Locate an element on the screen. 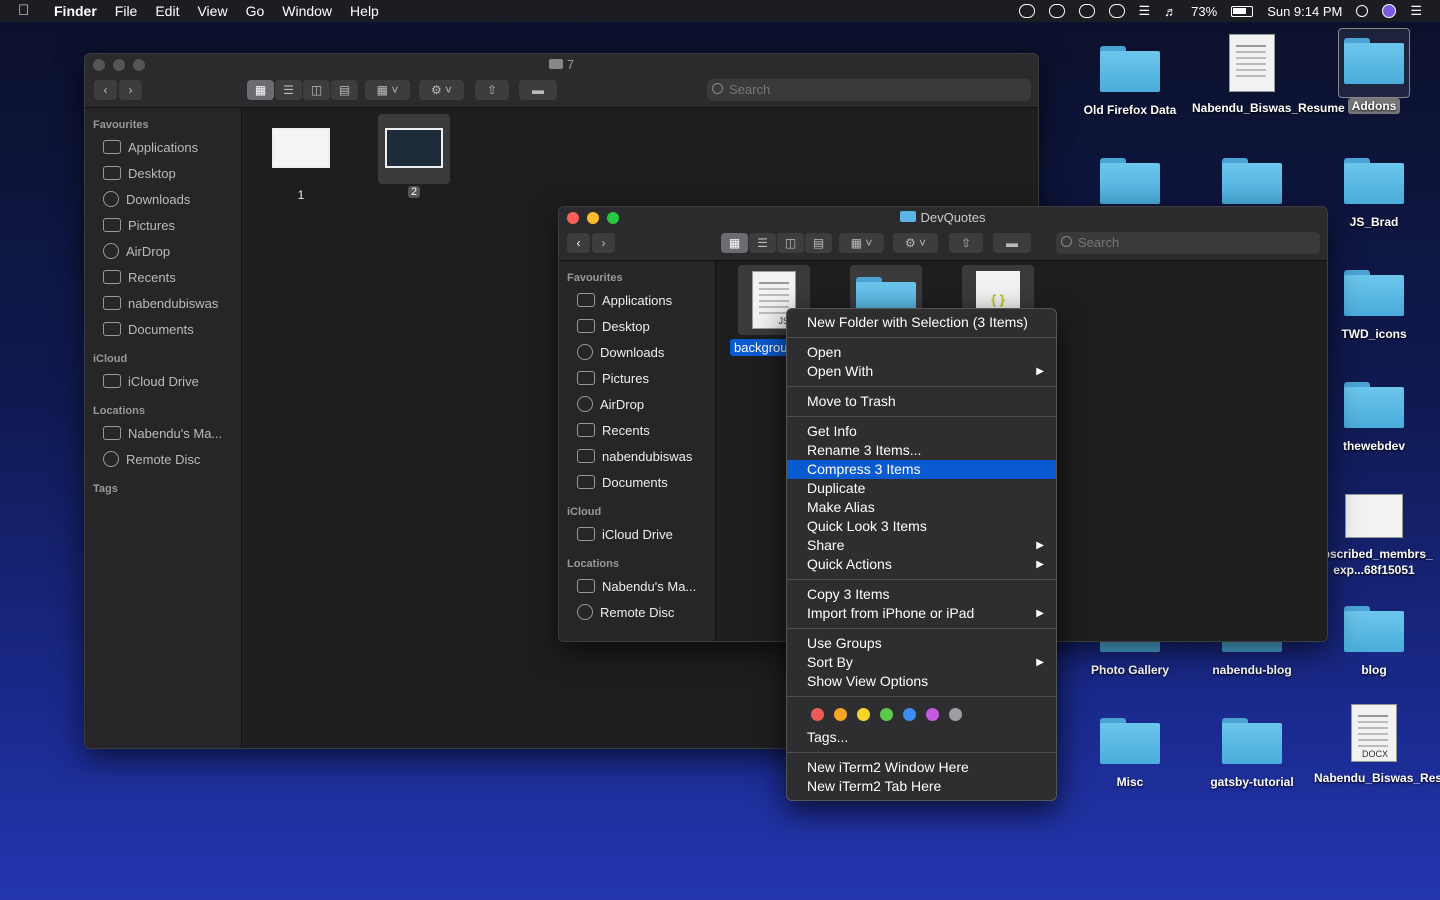 The image size is (1440, 900). spotlight-search-icon is located at coordinates (1362, 11).